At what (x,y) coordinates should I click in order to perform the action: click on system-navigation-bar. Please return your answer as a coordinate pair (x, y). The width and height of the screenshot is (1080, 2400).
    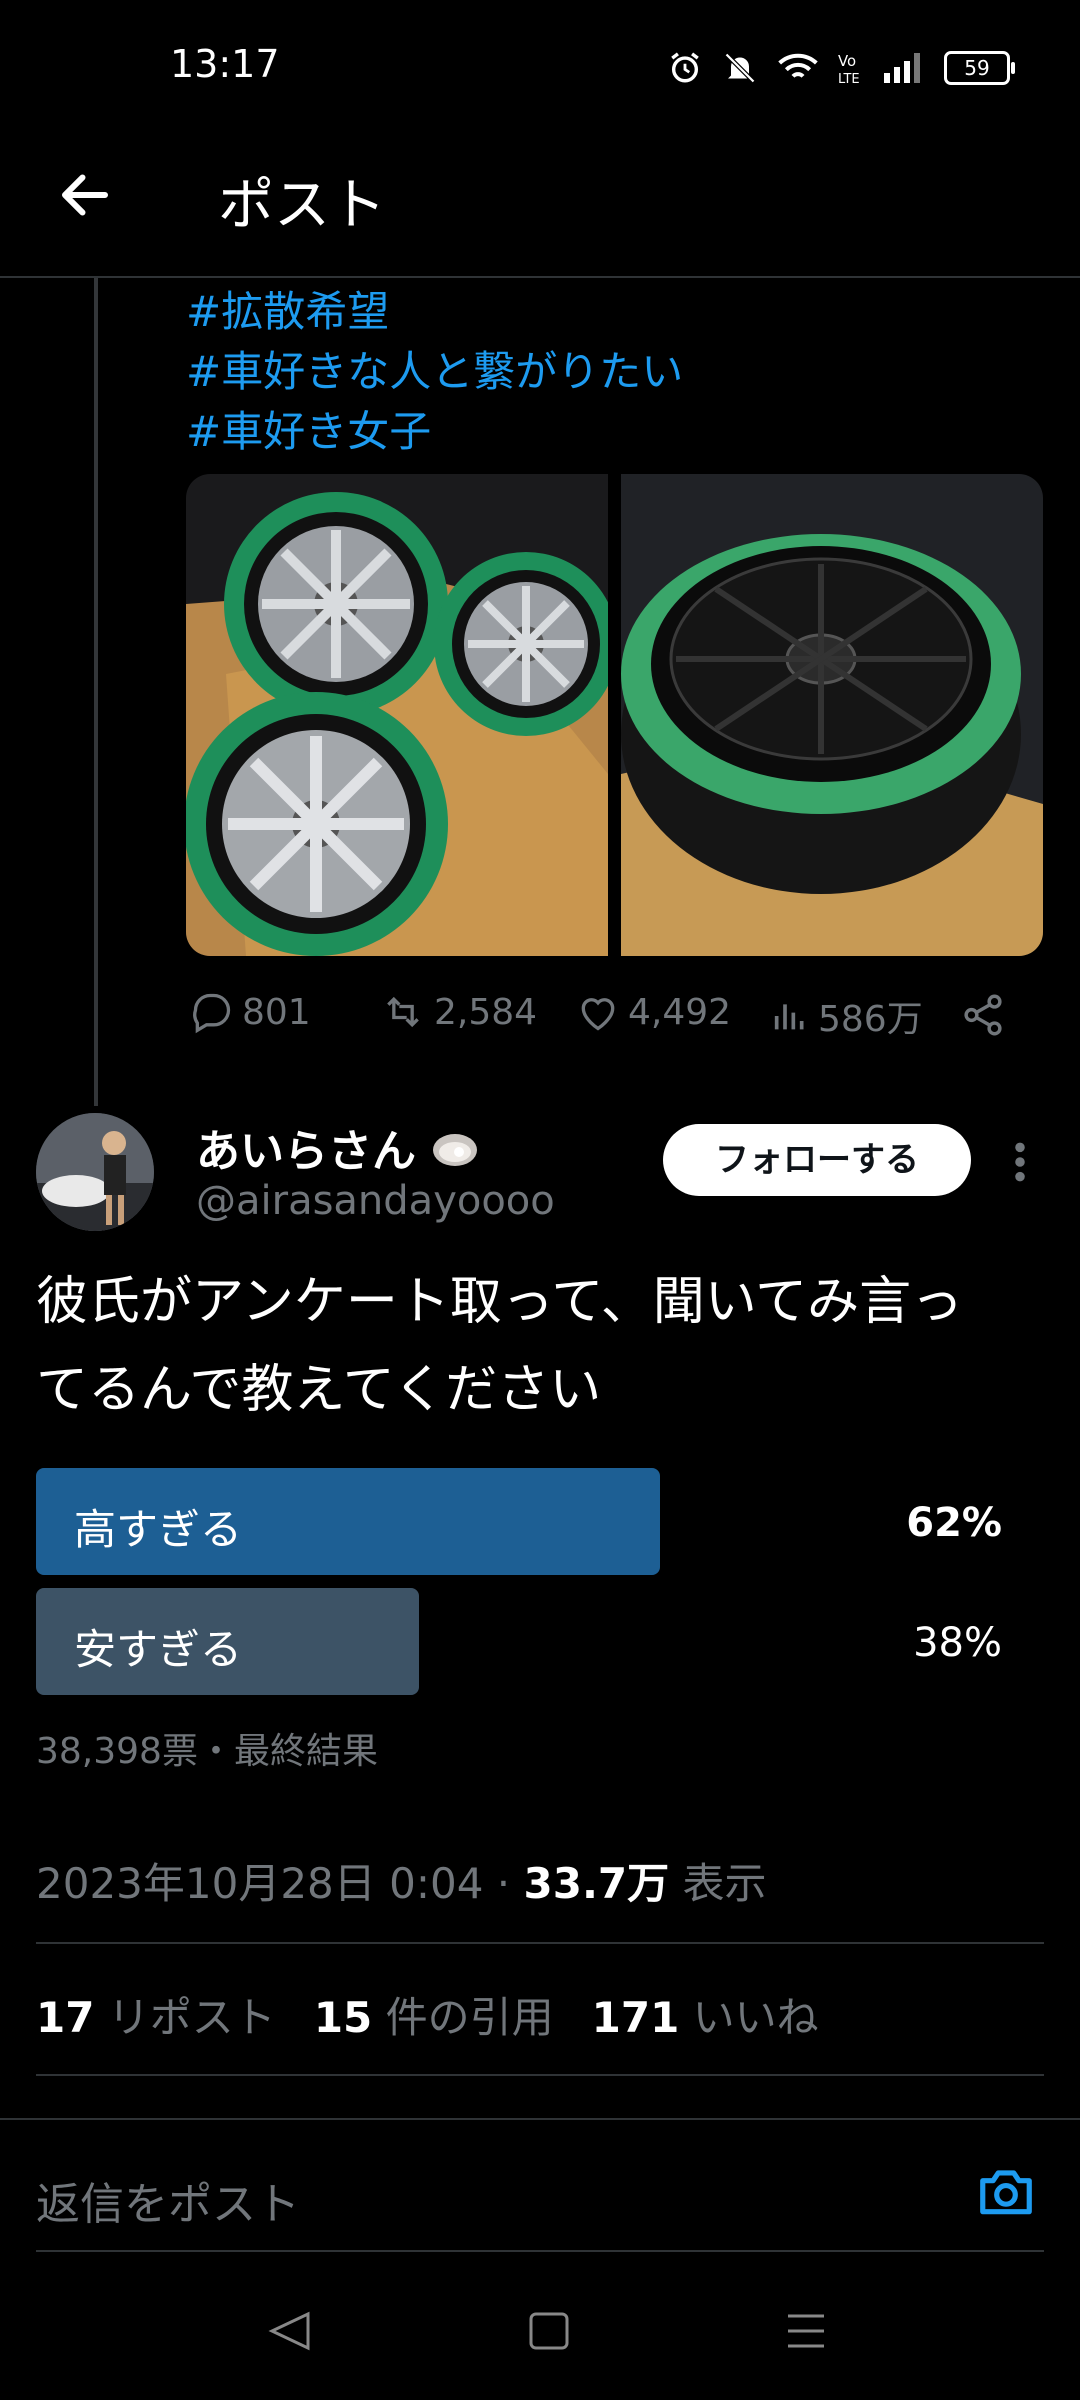
    Looking at the image, I should click on (546, 2331).